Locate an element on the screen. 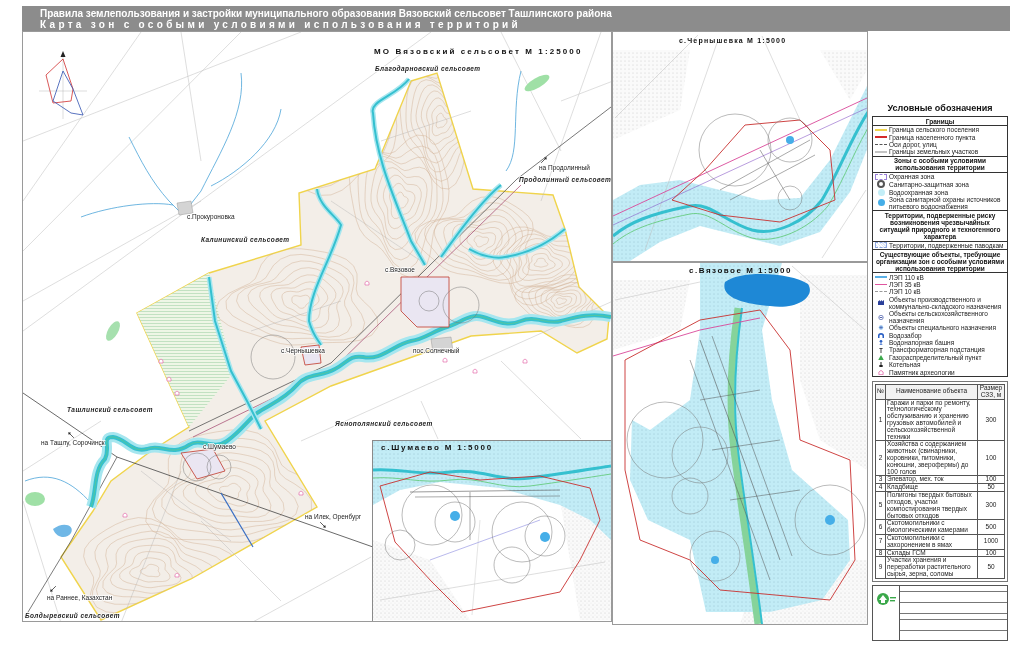  lake is located at coordinates (62, 531).